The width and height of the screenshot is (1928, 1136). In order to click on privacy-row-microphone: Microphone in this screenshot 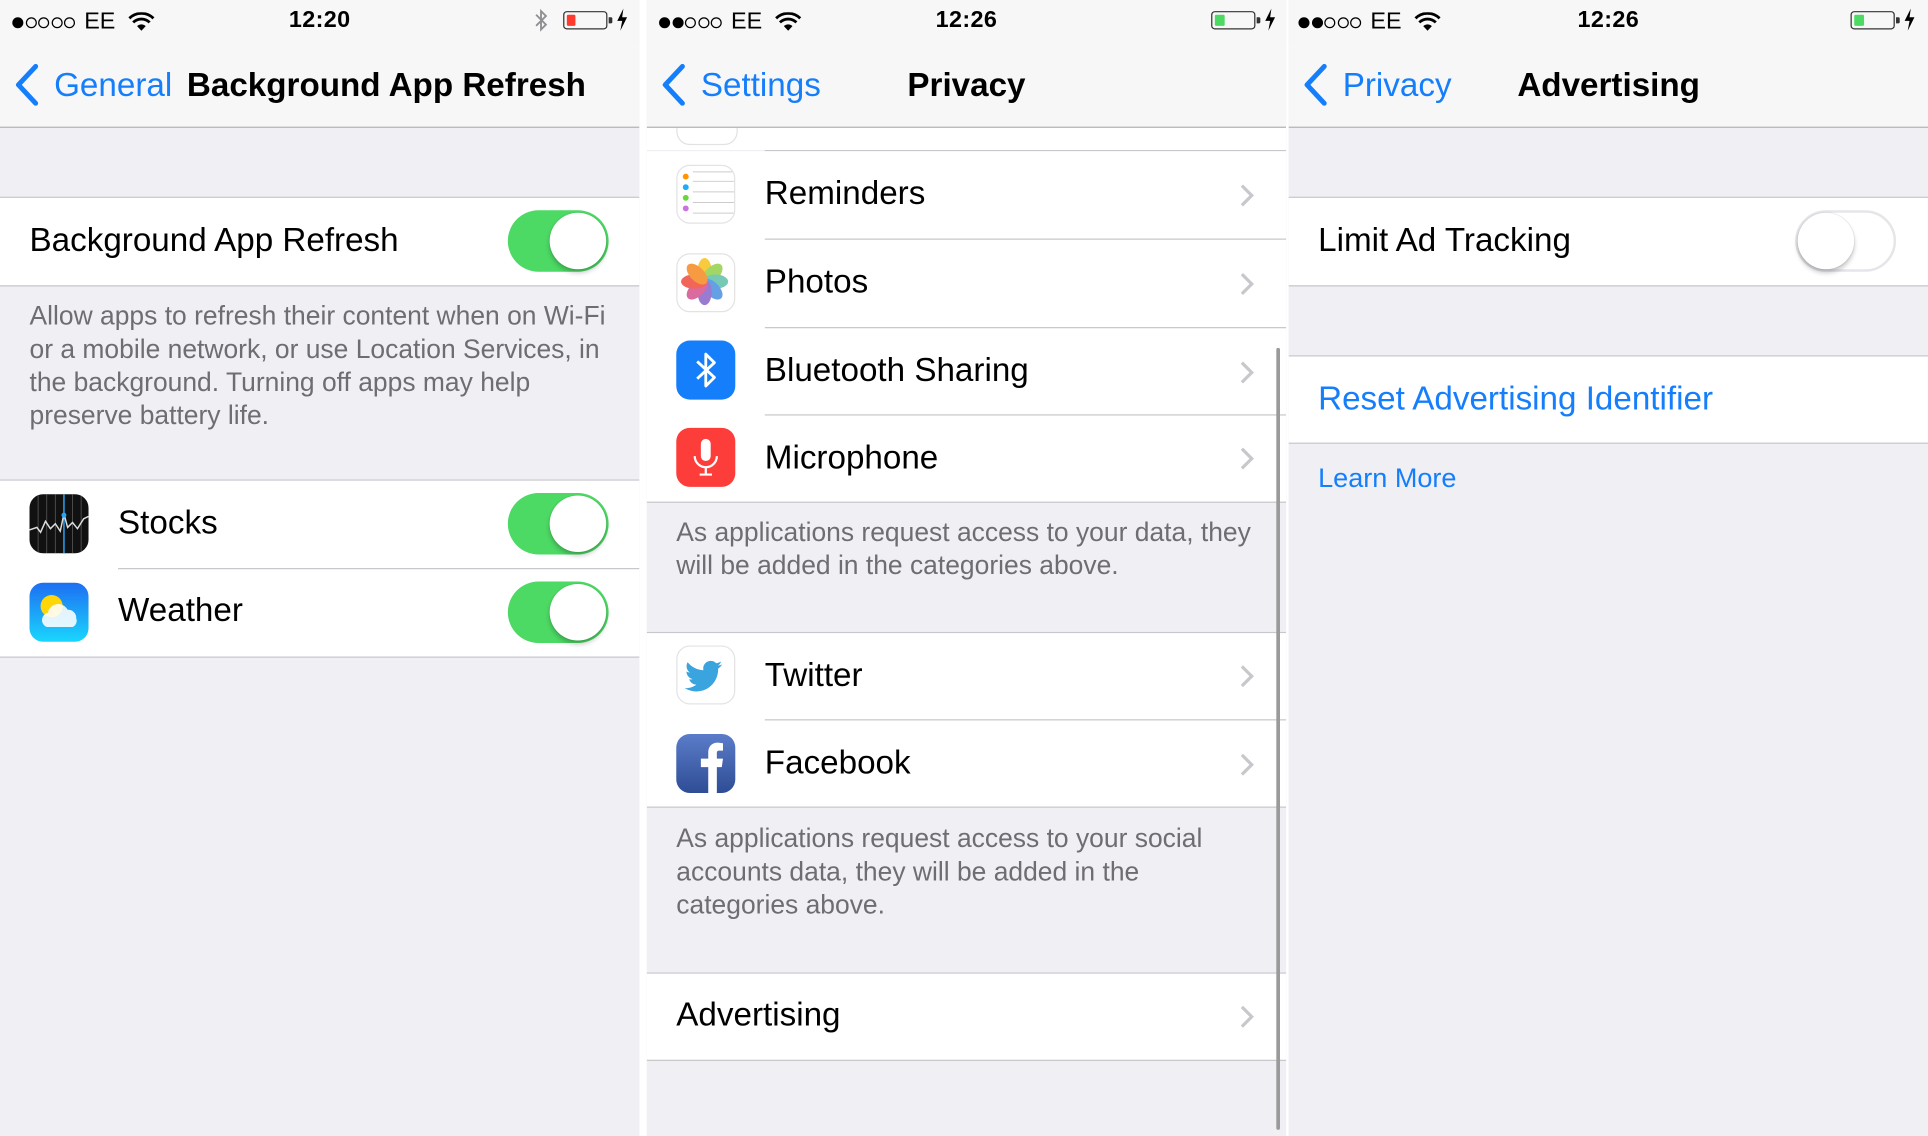, I will do `click(966, 459)`.